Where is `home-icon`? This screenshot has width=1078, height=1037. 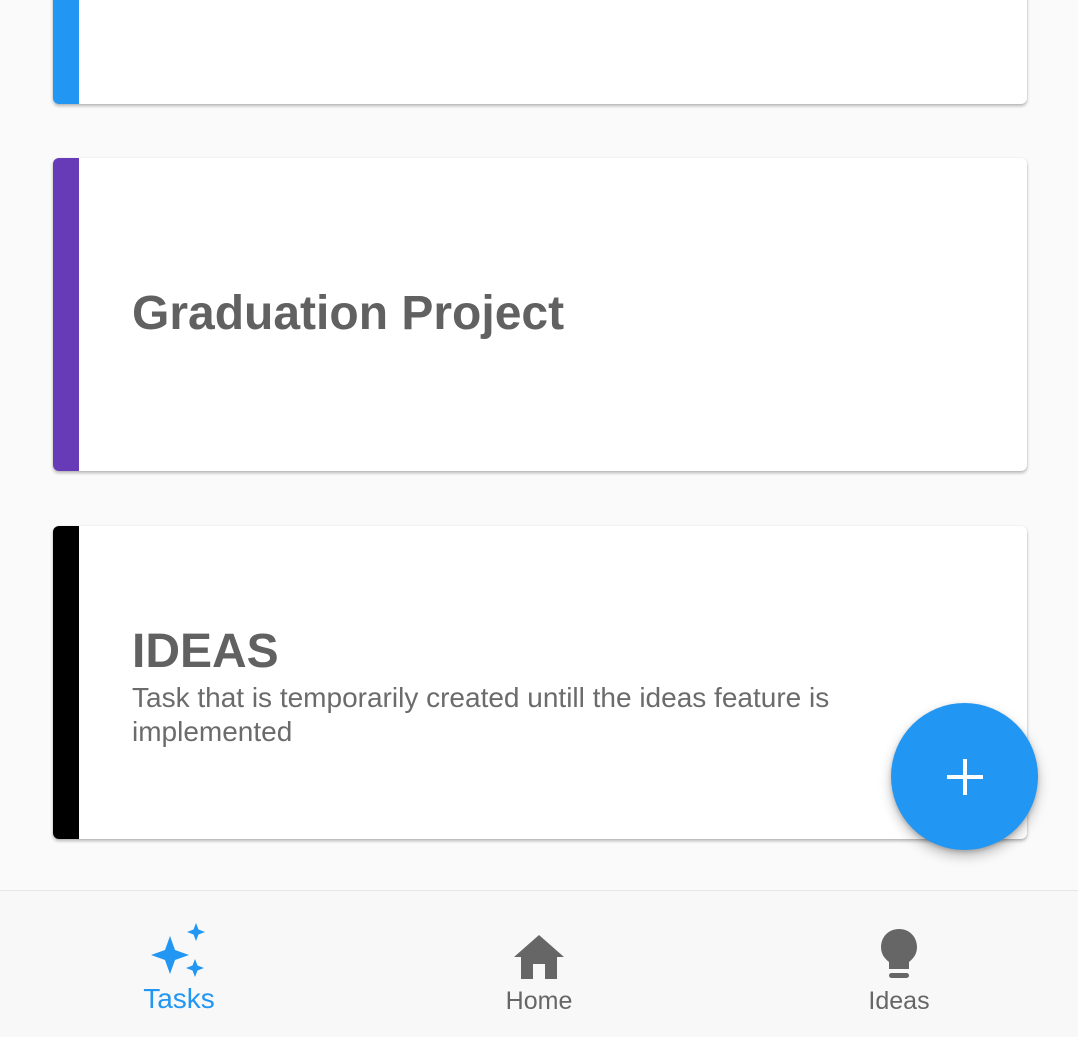
home-icon is located at coordinates (539, 950).